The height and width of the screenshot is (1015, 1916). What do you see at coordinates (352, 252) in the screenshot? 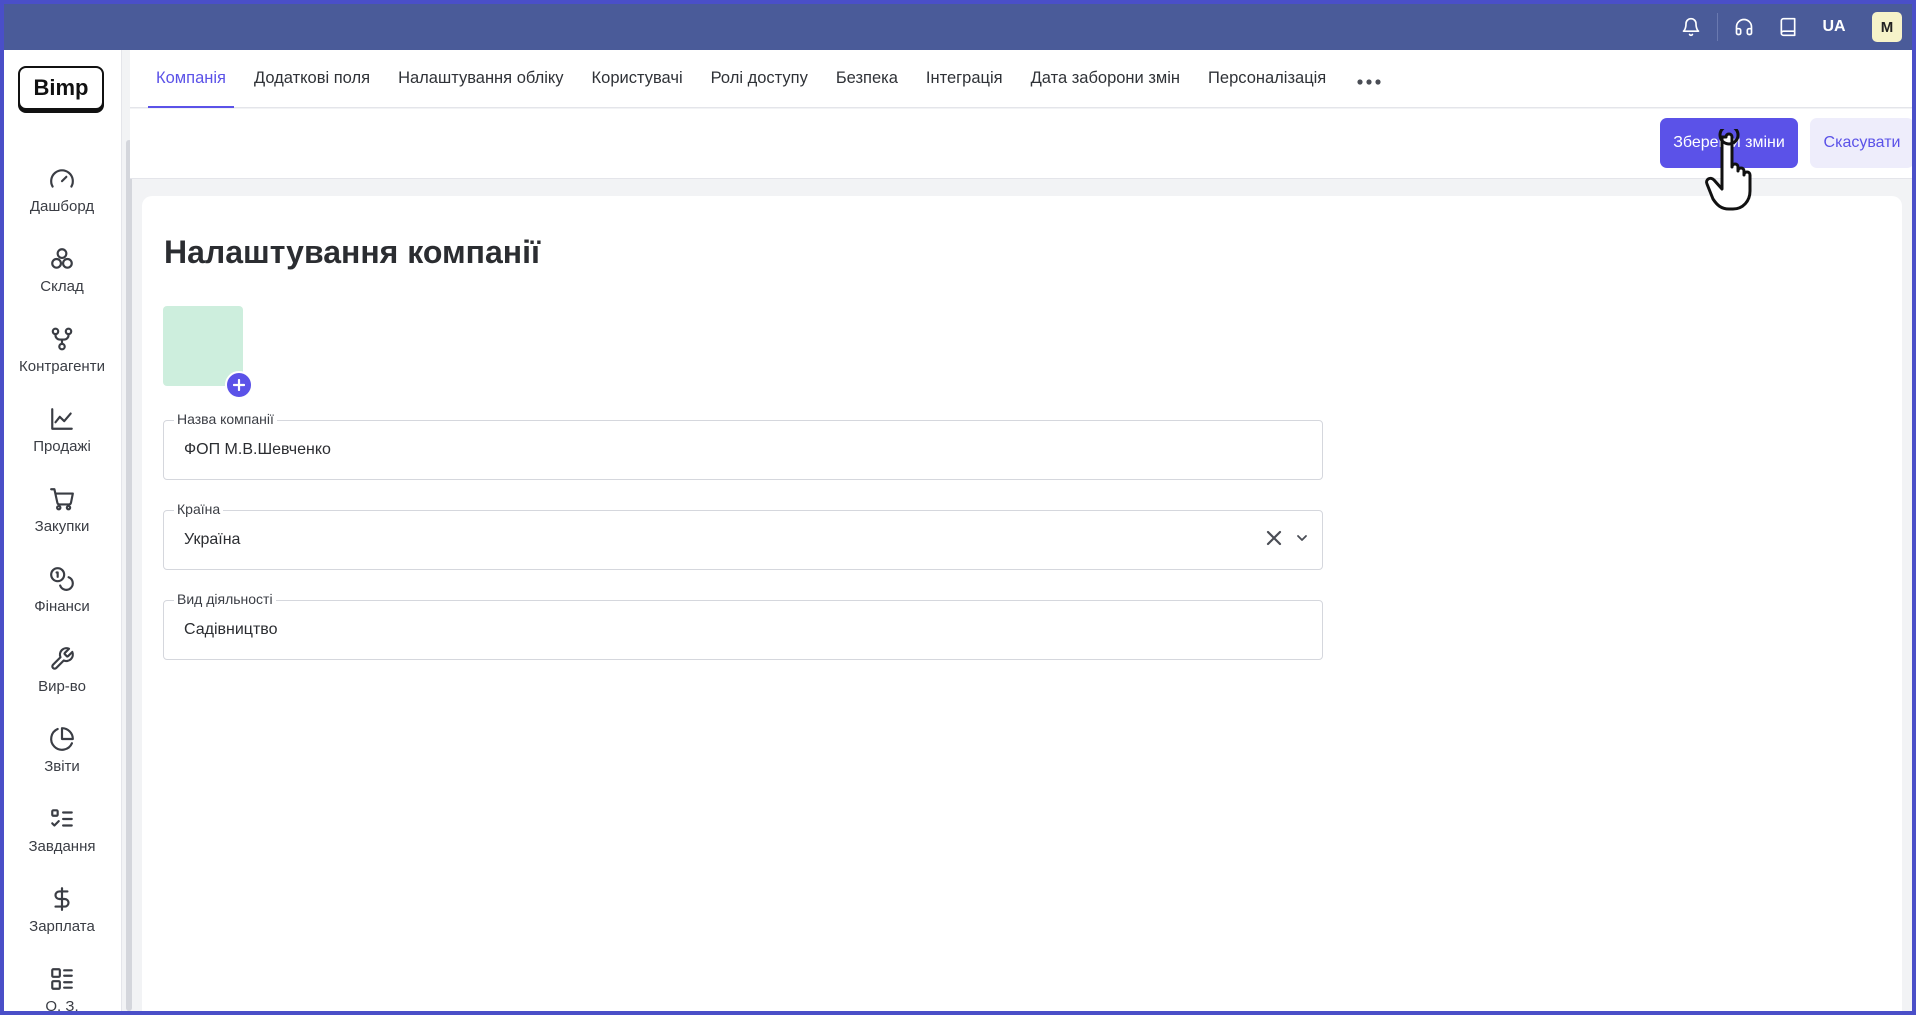
I see `page-title: Налаштування компанії` at bounding box center [352, 252].